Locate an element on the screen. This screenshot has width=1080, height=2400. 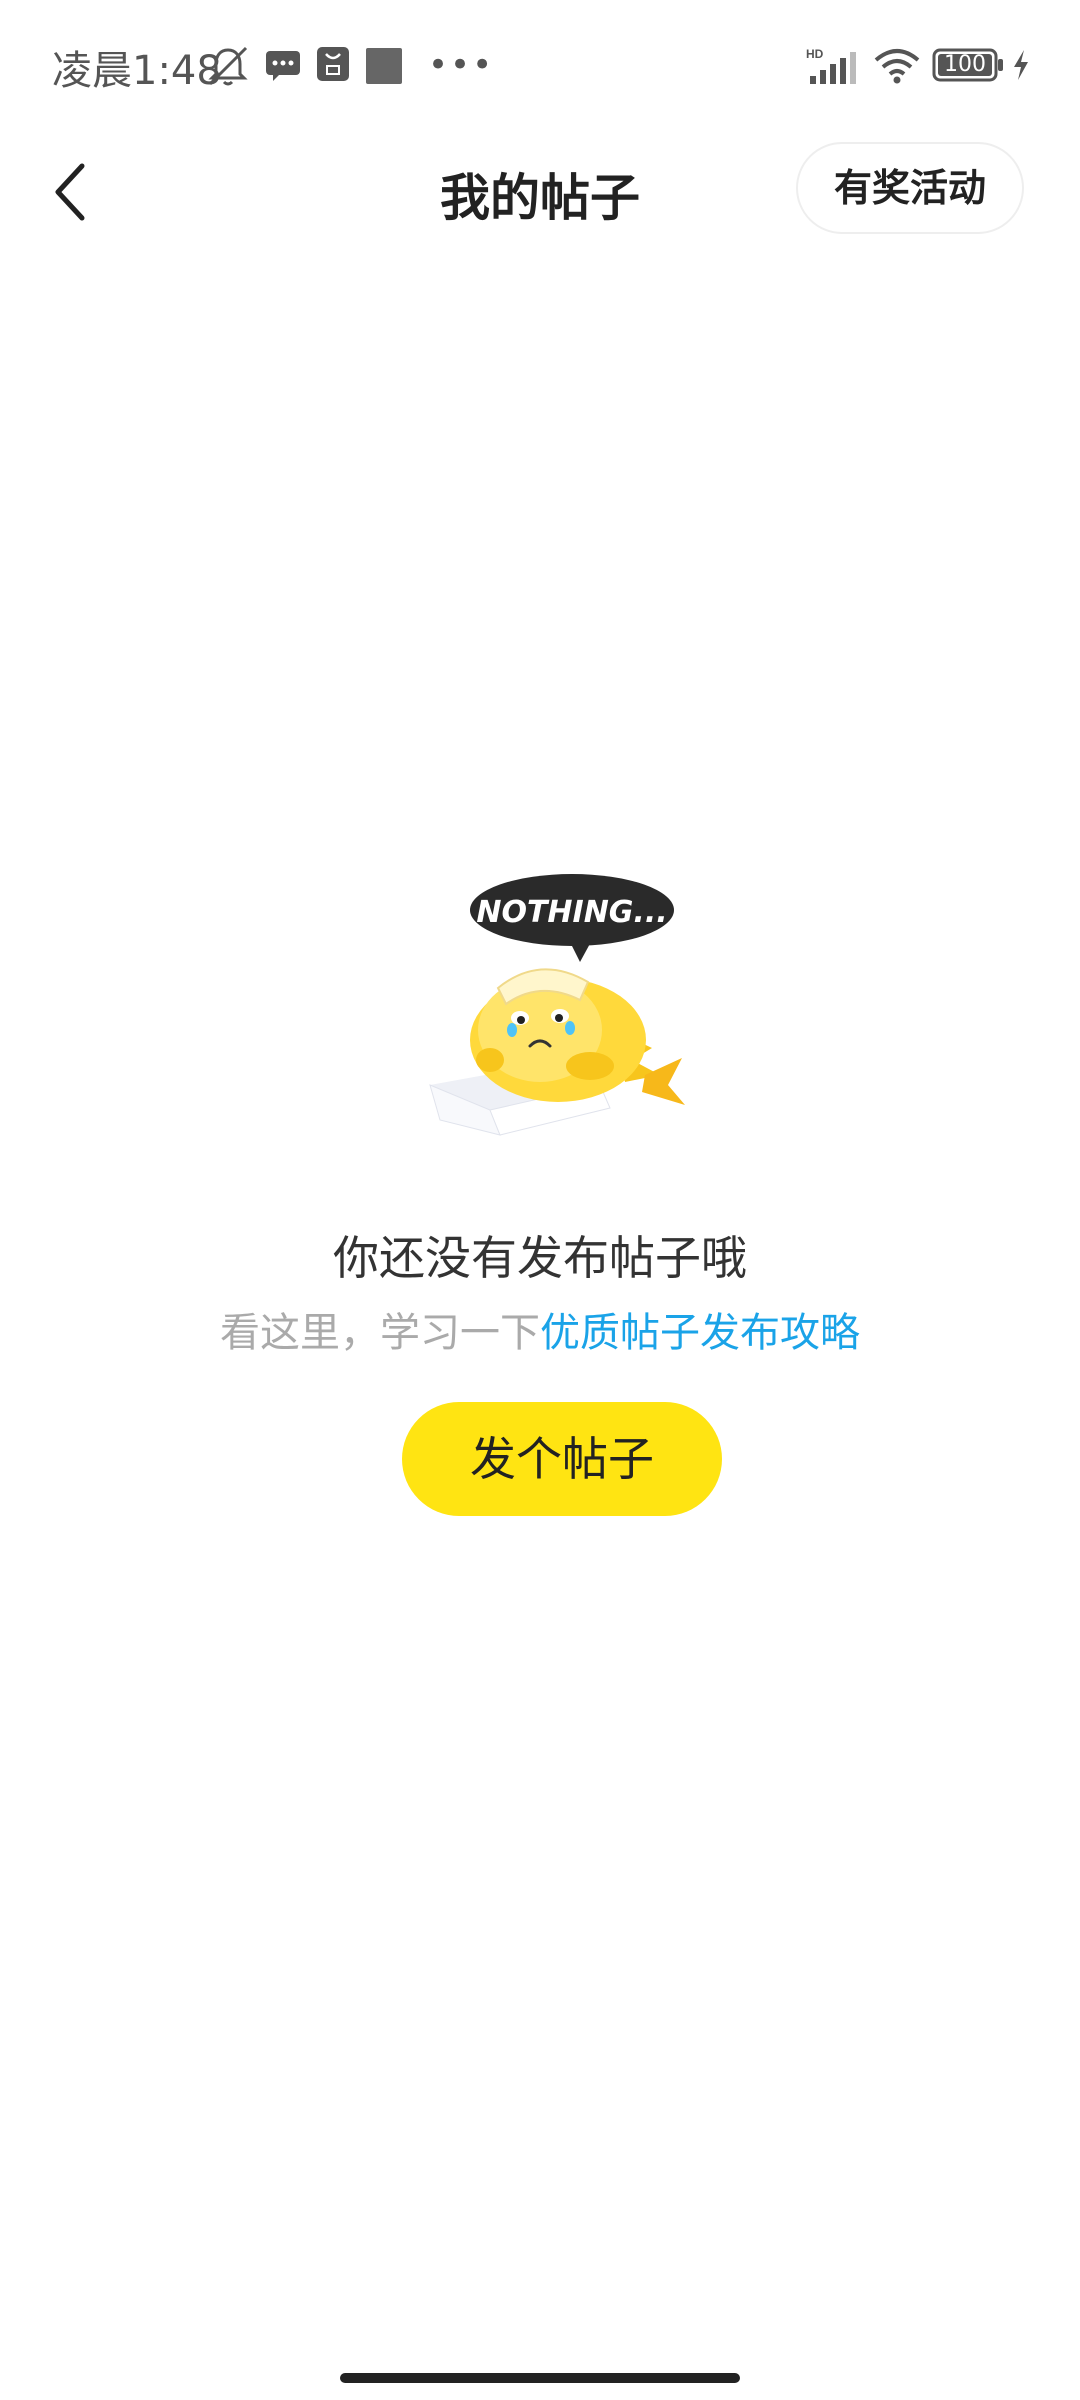
square-icon is located at coordinates (384, 66).